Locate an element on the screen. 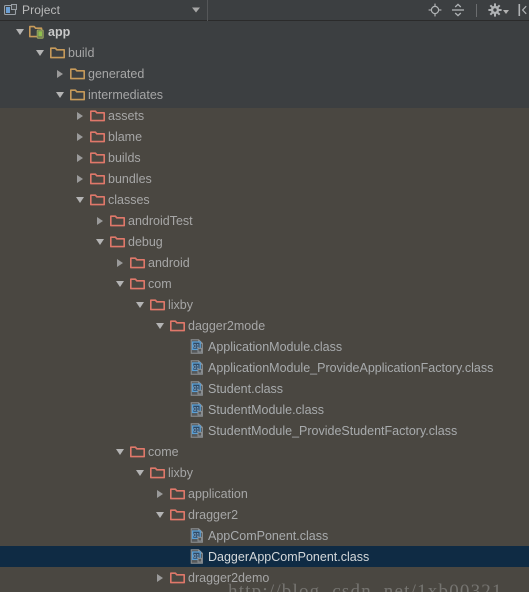  tree-row: dragger2demo is located at coordinates (264, 577).